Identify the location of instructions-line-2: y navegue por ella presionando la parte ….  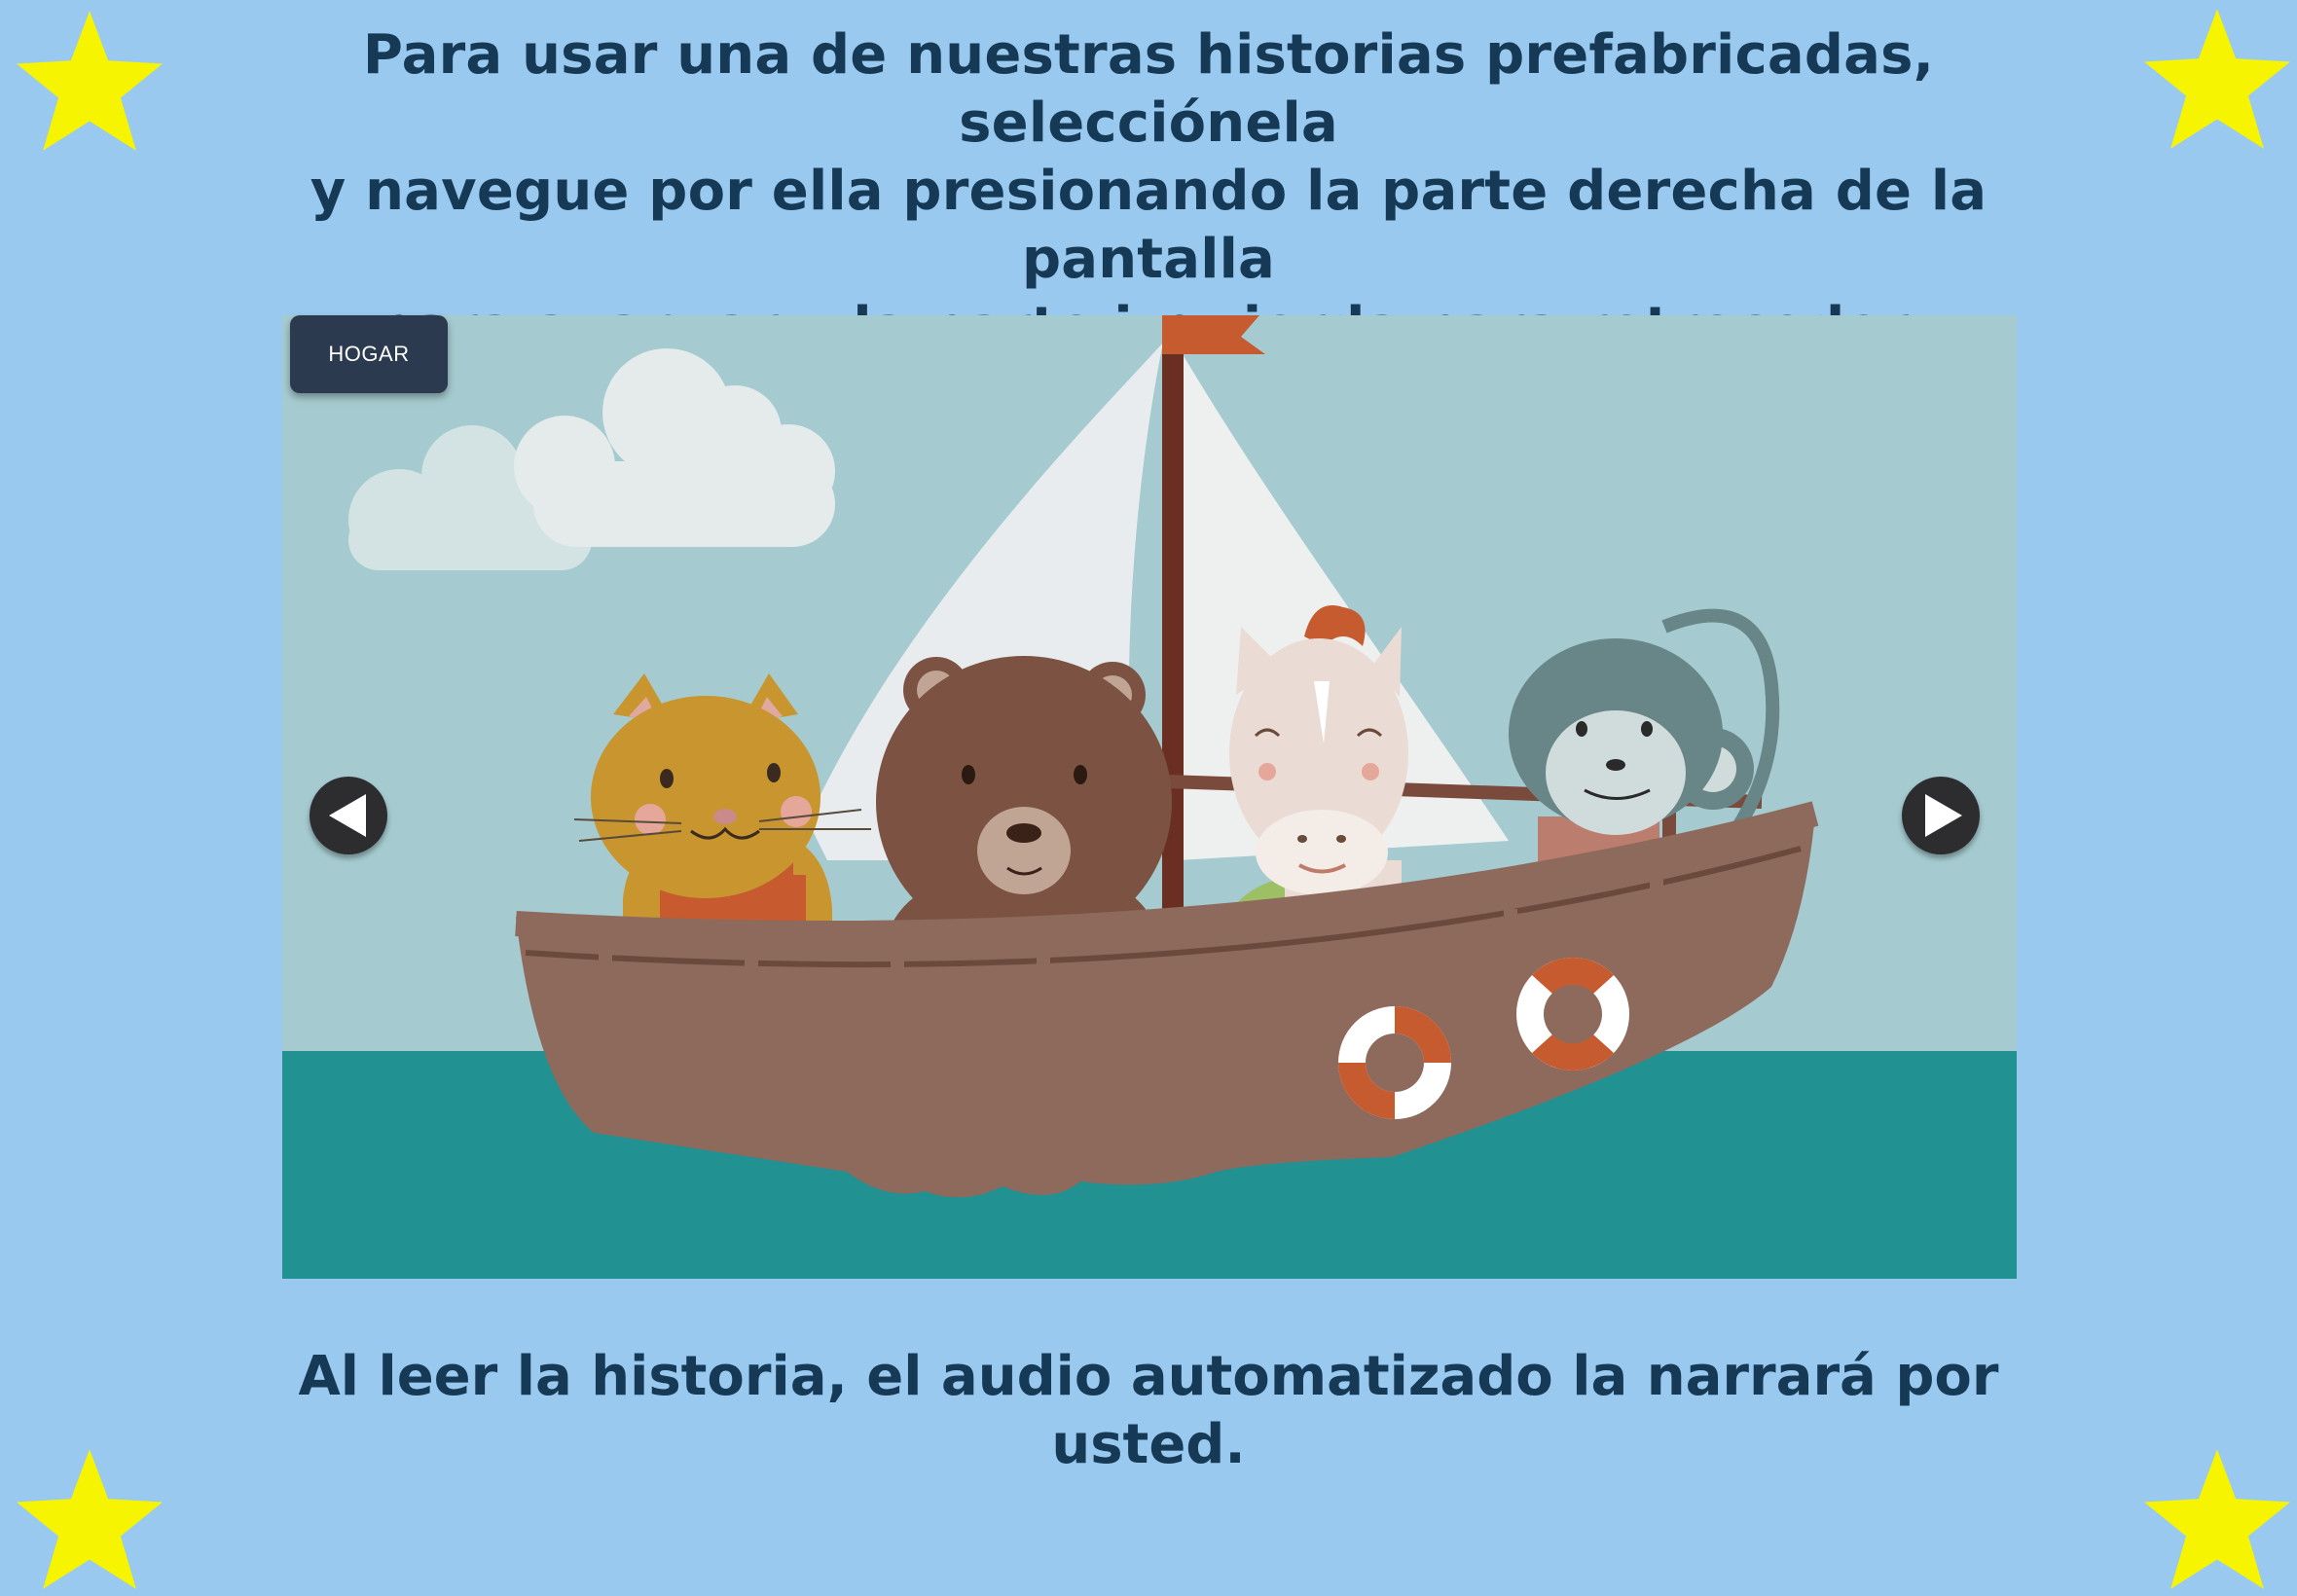
(1148, 225).